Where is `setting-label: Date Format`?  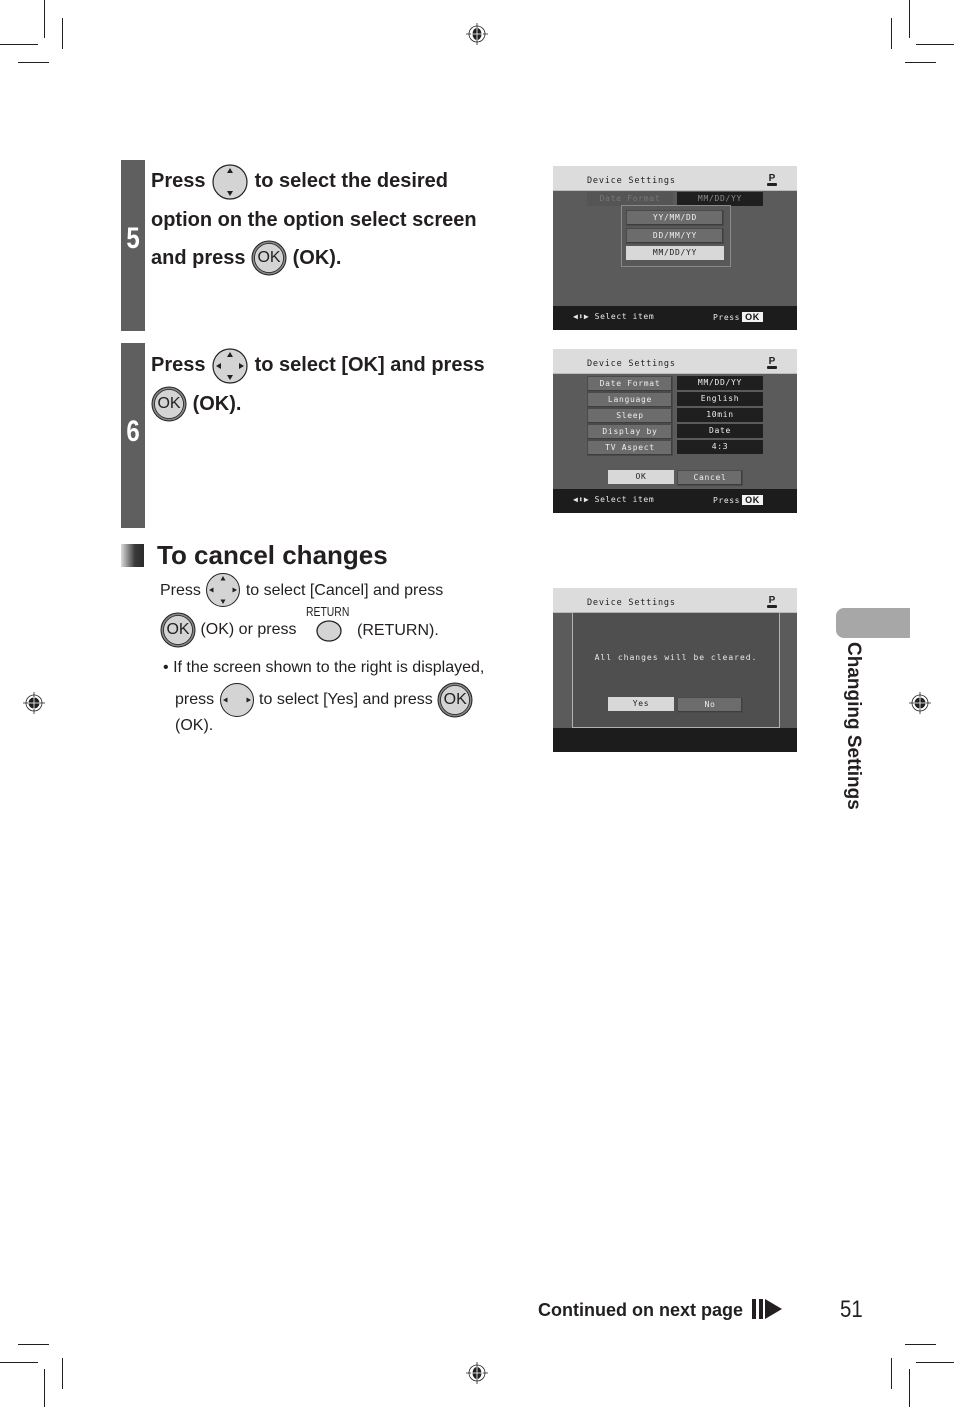 setting-label: Date Format is located at coordinates (630, 384).